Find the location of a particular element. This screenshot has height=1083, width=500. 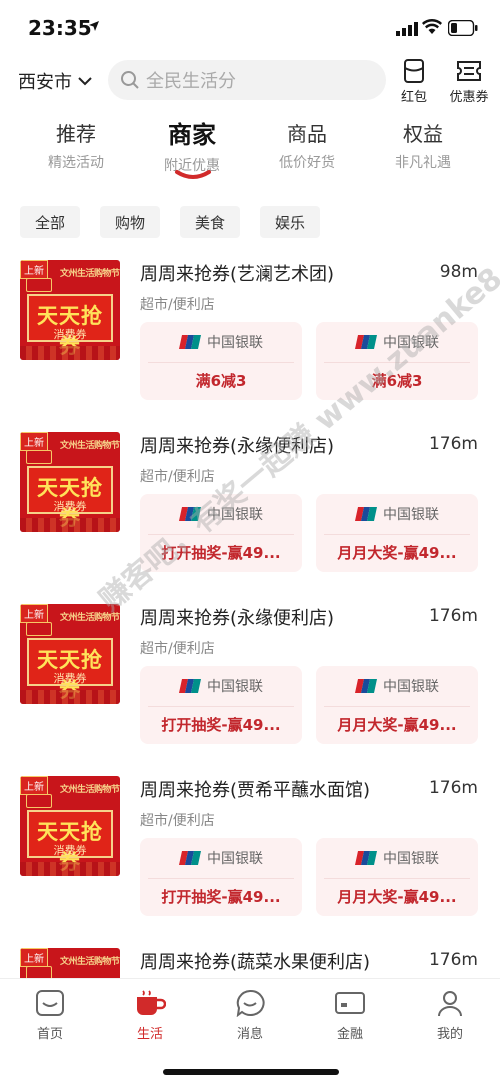

tab-title: 商家 is located at coordinates (192, 135).